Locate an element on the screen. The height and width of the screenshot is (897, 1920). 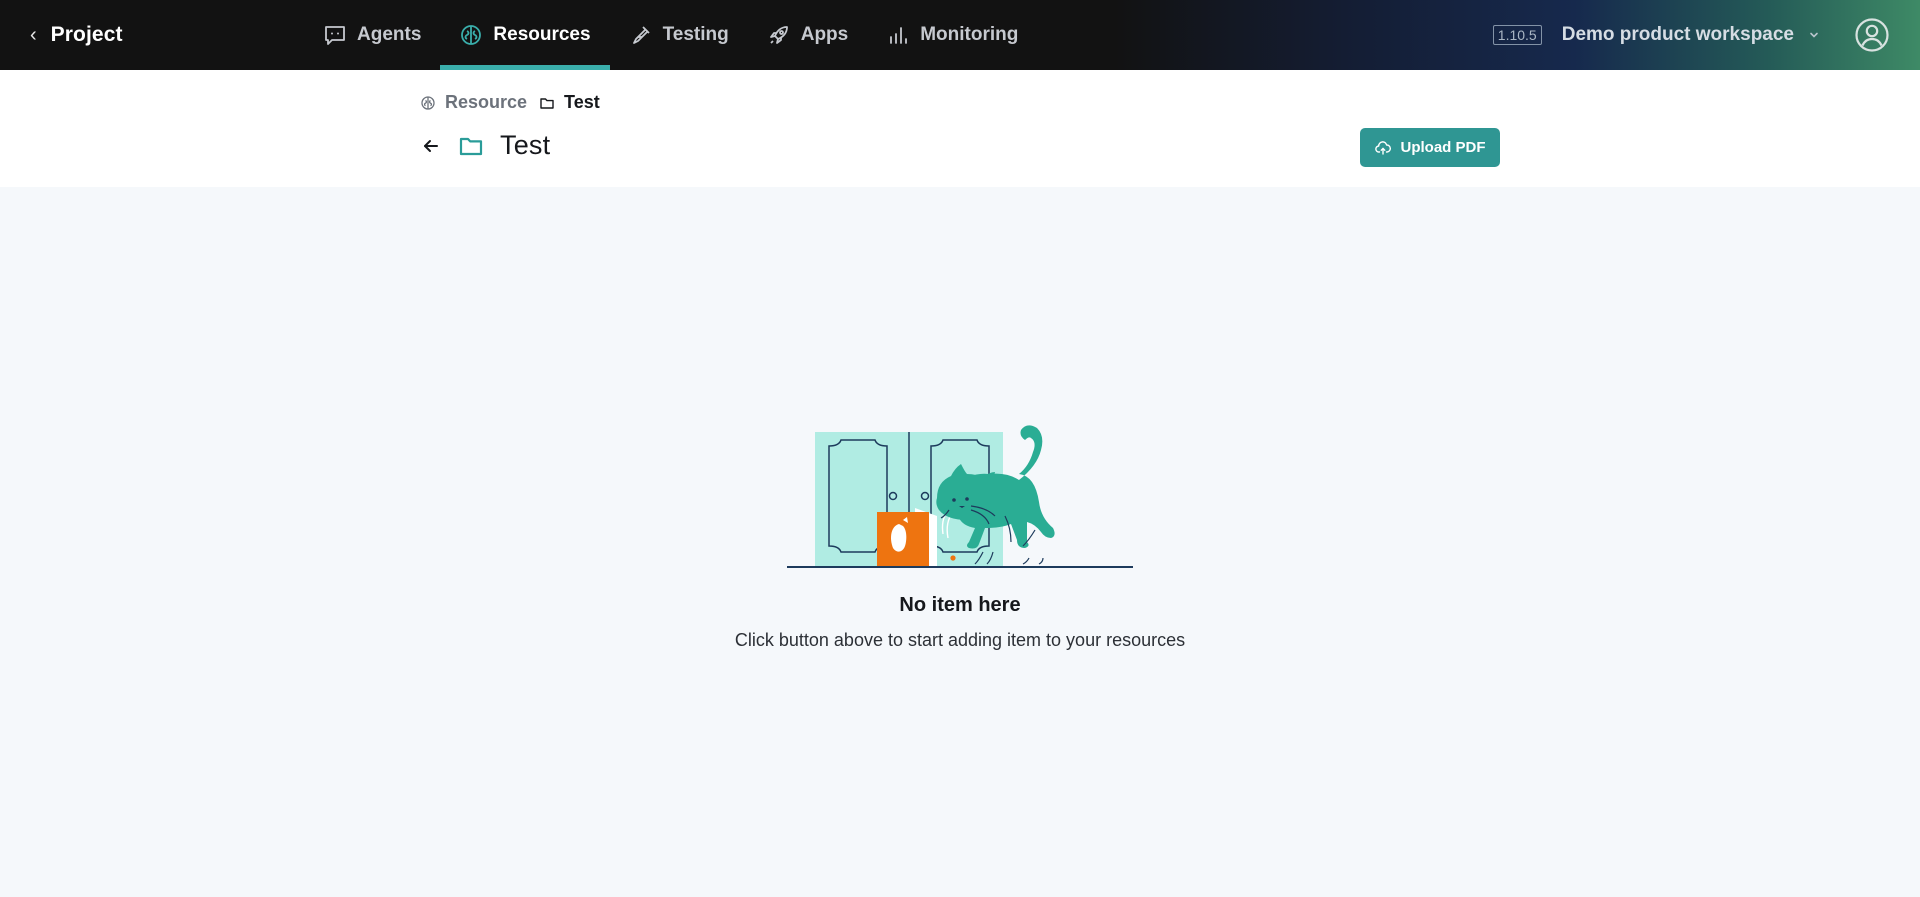
tab-apps-label: Apps is located at coordinates (824, 34).